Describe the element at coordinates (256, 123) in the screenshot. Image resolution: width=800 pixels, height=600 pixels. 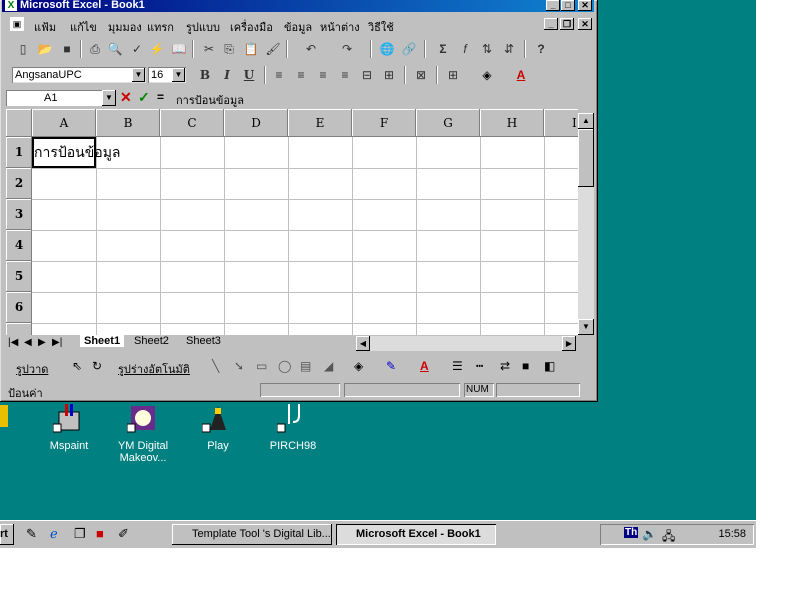
I see `column-header: D` at that location.